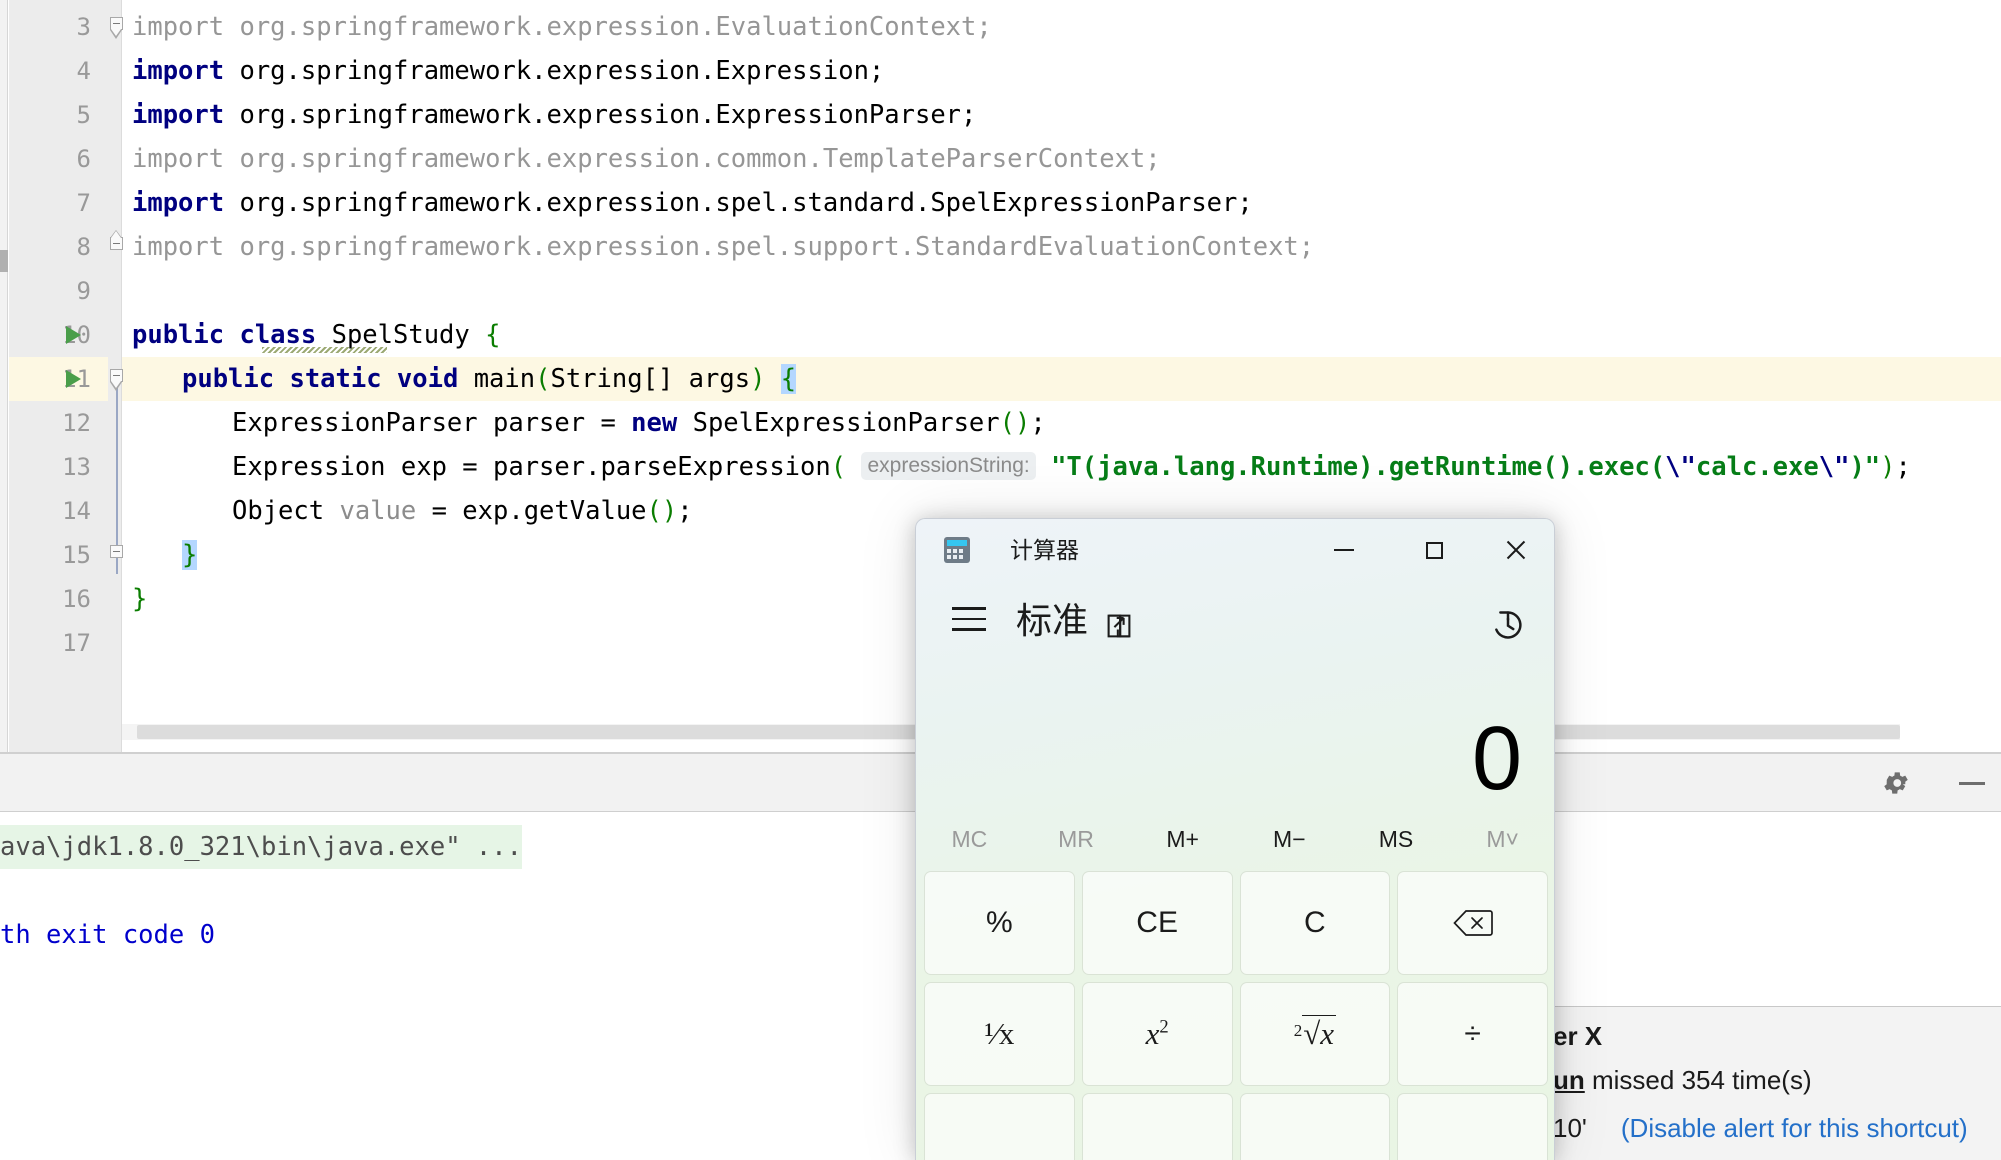 The height and width of the screenshot is (1160, 2001). Describe the element at coordinates (1289, 839) in the screenshot. I see `memory-button-m: M−` at that location.